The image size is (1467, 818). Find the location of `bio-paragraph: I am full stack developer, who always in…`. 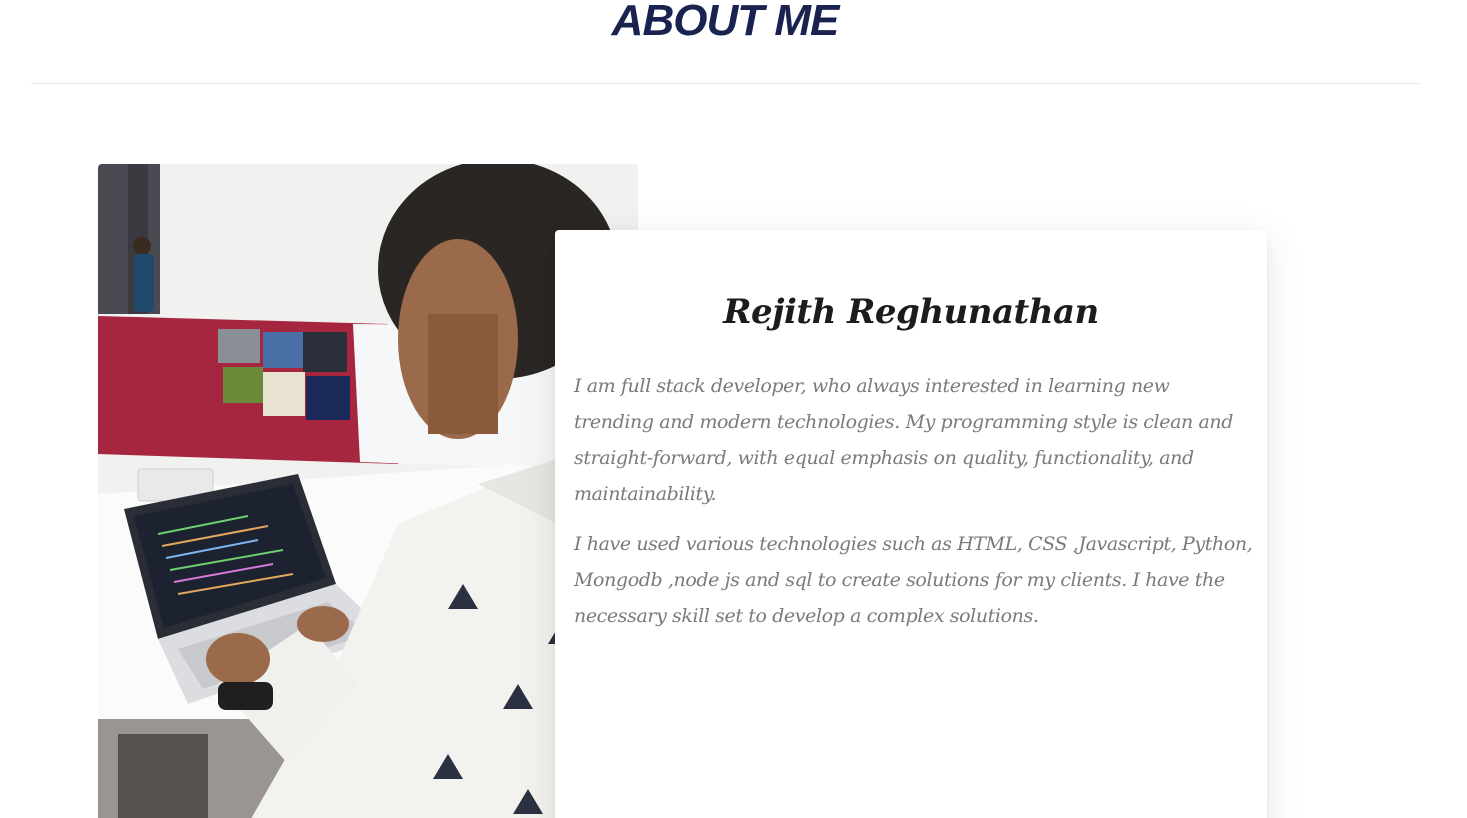

bio-paragraph: I am full stack developer, who always in… is located at coordinates (904, 440).